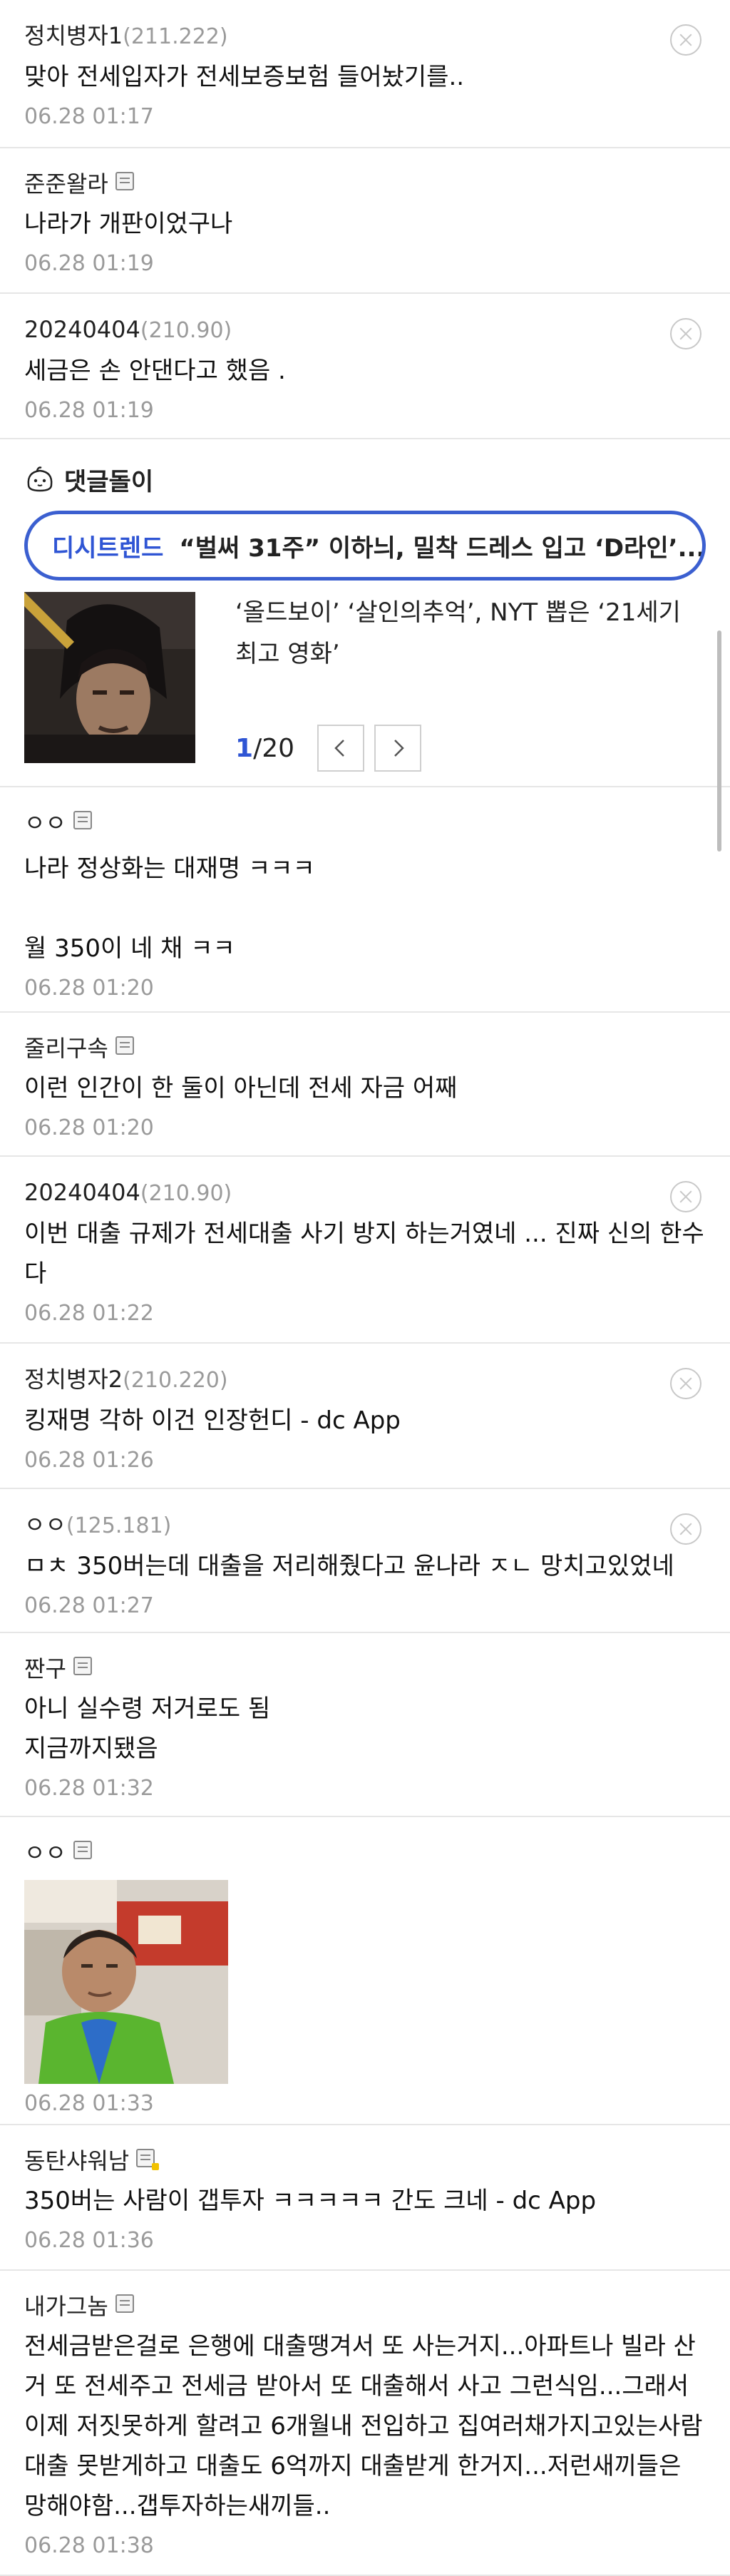 Image resolution: width=730 pixels, height=2576 pixels. What do you see at coordinates (89, 1460) in the screenshot?
I see `comment-date: 06.28 01:26` at bounding box center [89, 1460].